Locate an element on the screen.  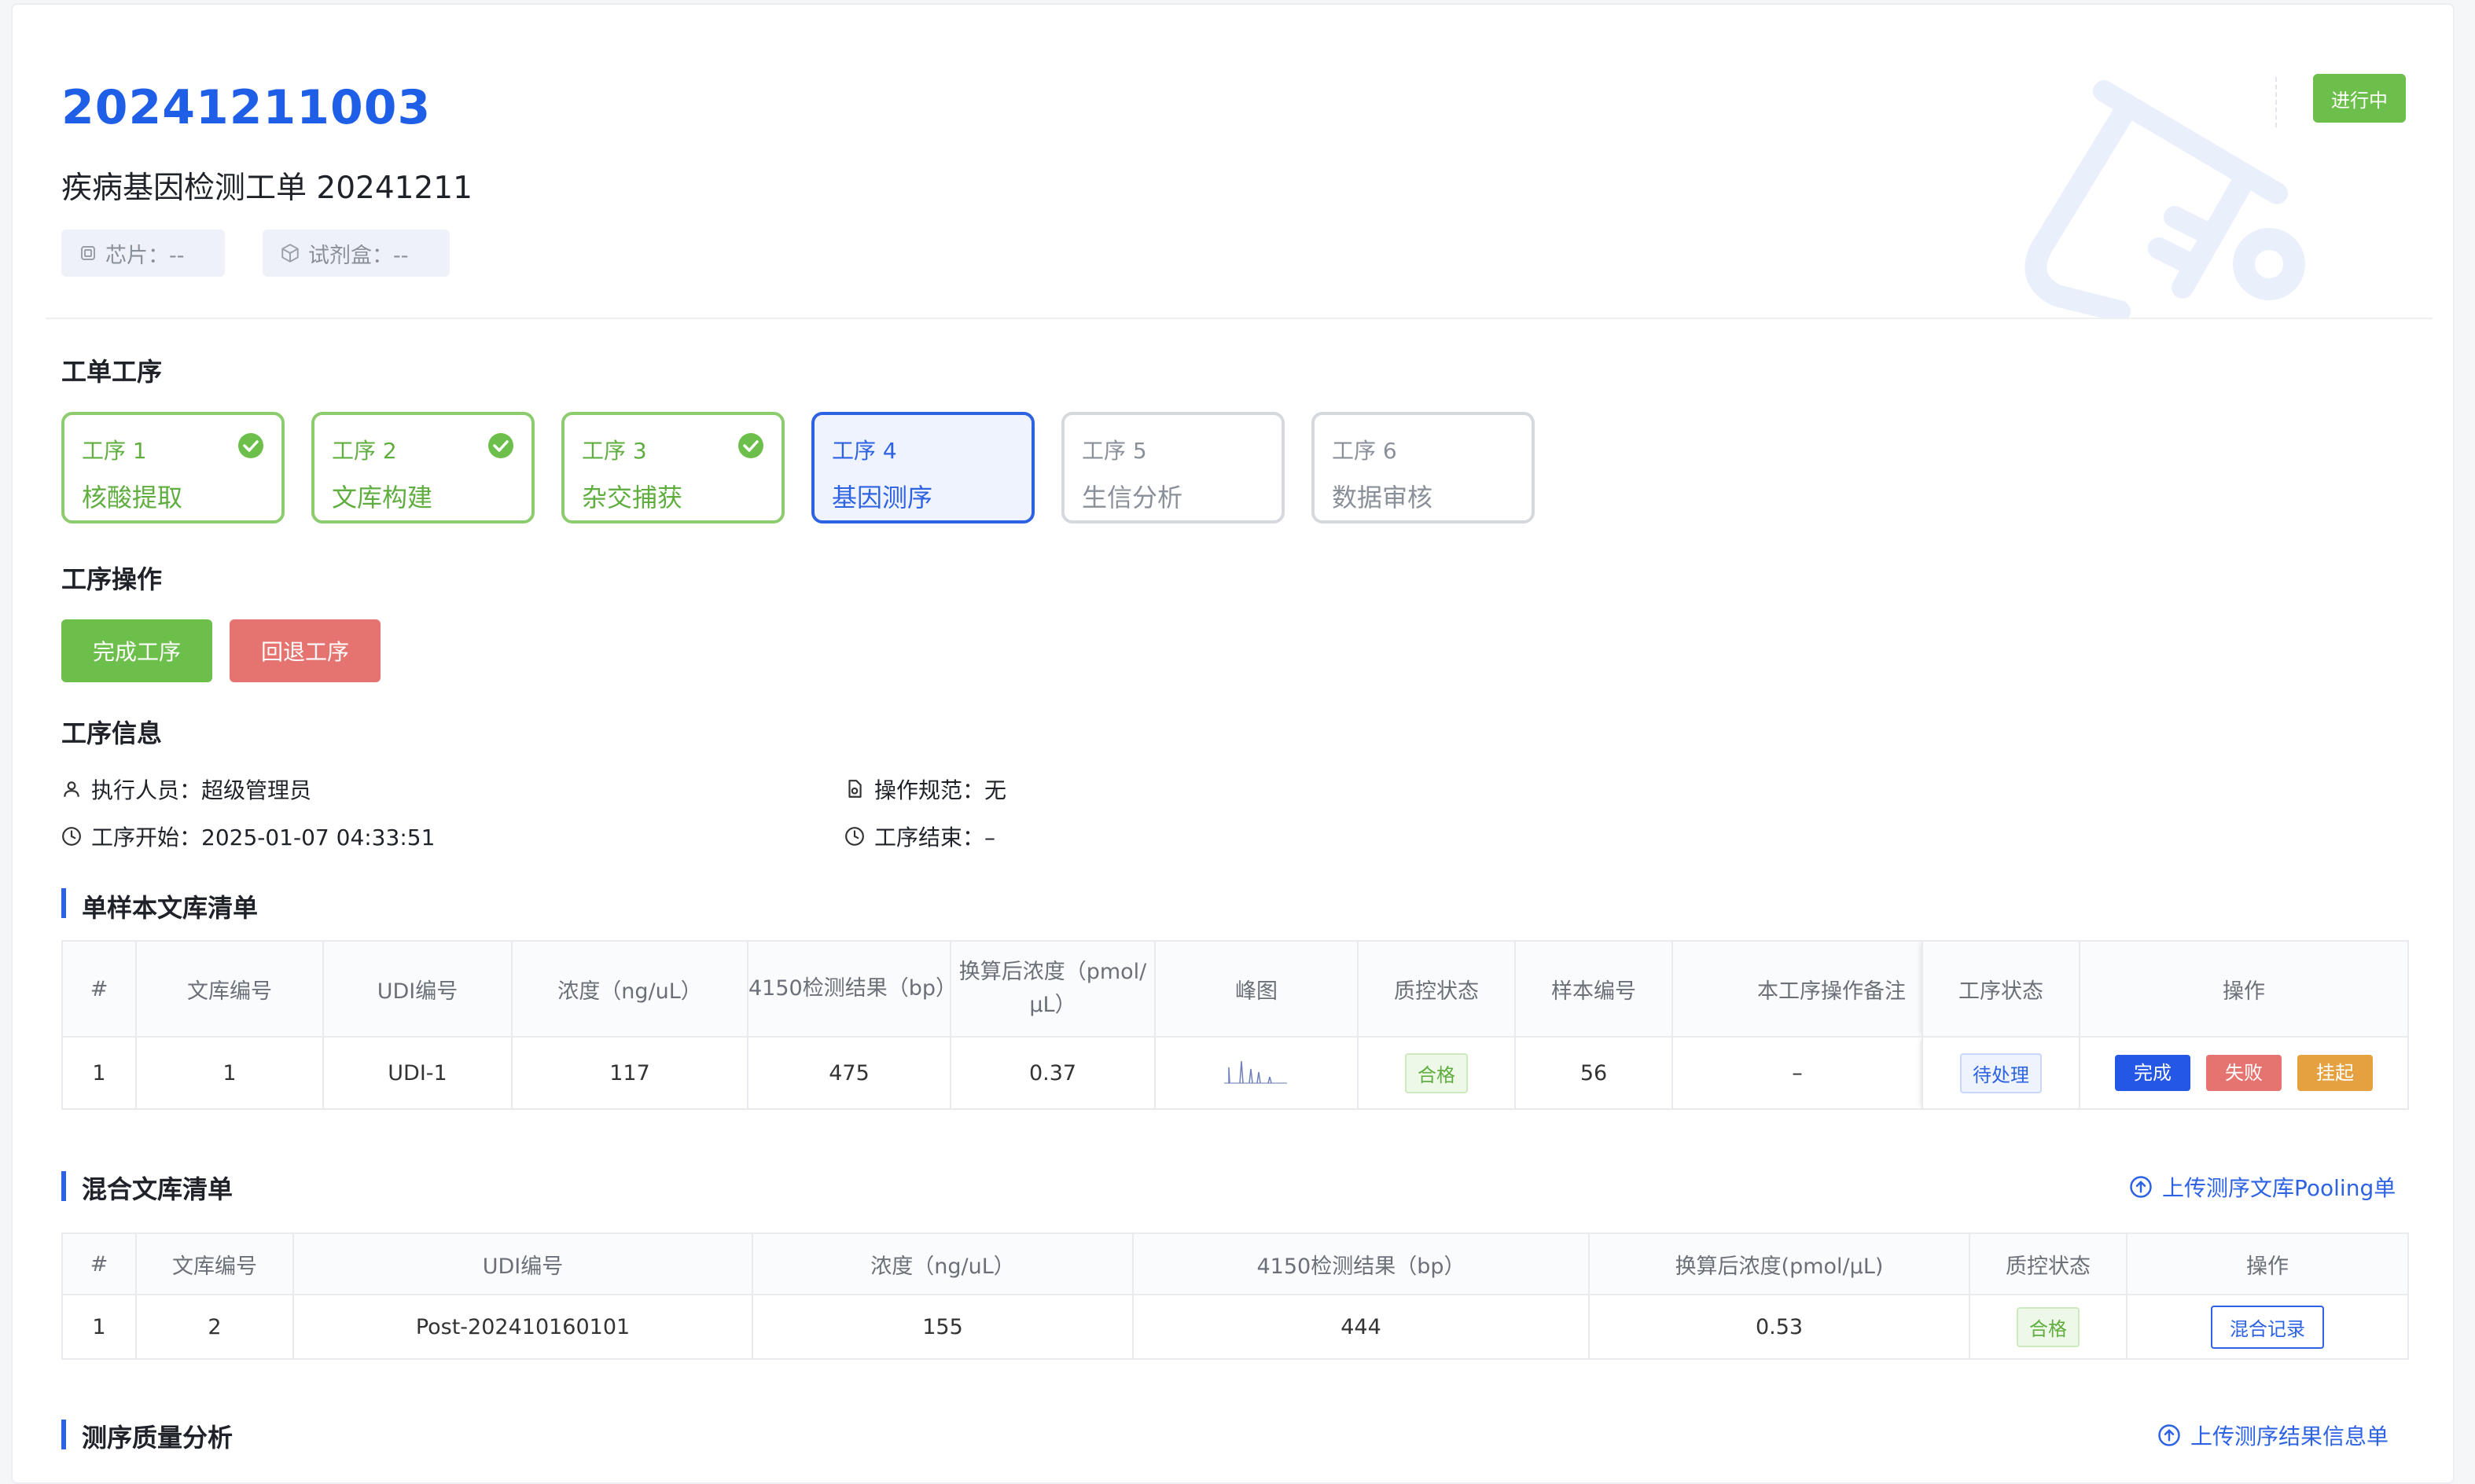
actions-cell: 完成 失败 挂起 is located at coordinates (2244, 1073).